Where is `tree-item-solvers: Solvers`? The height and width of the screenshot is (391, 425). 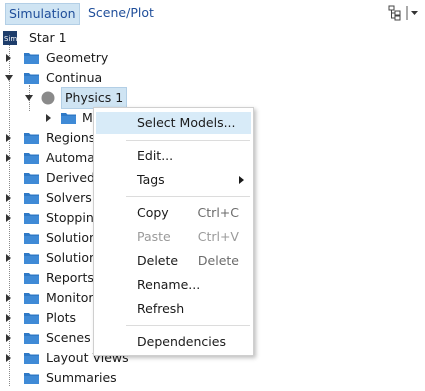 tree-item-solvers: Solvers is located at coordinates (47, 198).